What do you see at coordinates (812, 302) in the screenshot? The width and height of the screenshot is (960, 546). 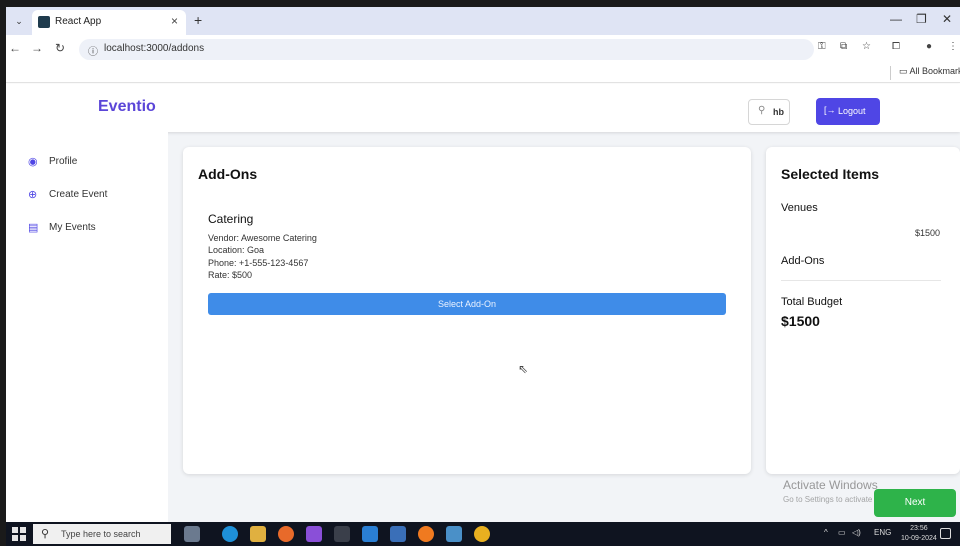 I see `total-budget-label: Total Budget` at bounding box center [812, 302].